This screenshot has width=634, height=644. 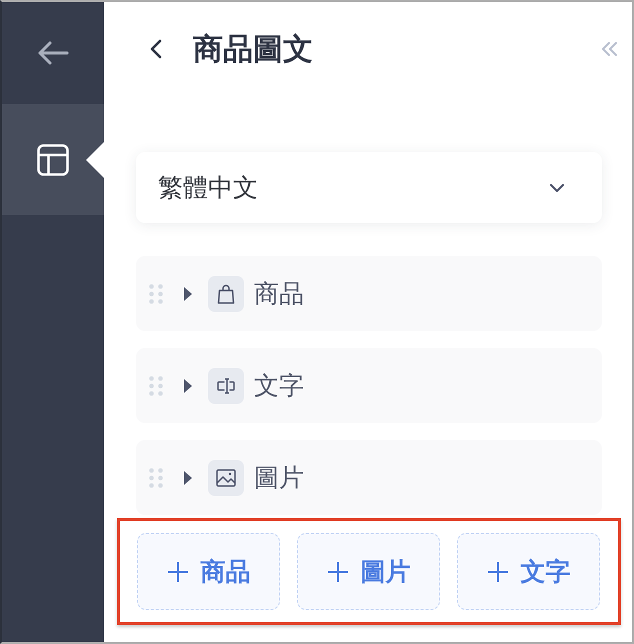 What do you see at coordinates (369, 293) in the screenshot?
I see `block-row: 商品` at bounding box center [369, 293].